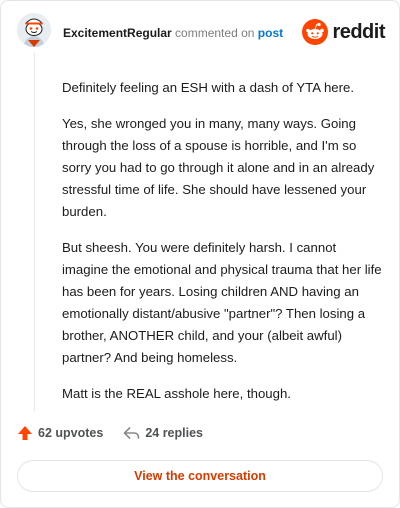  I want to click on reddit-logo: reddit, so click(343, 32).